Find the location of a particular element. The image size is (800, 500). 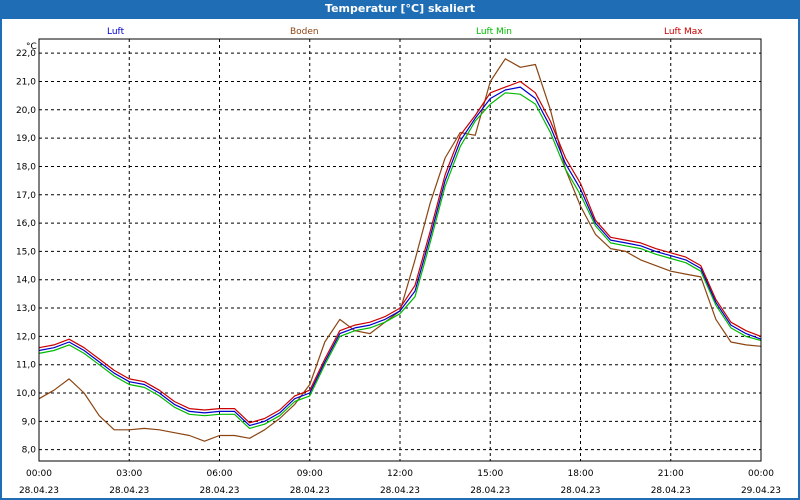

y-tick-label: 15,0 is located at coordinates (26, 252).